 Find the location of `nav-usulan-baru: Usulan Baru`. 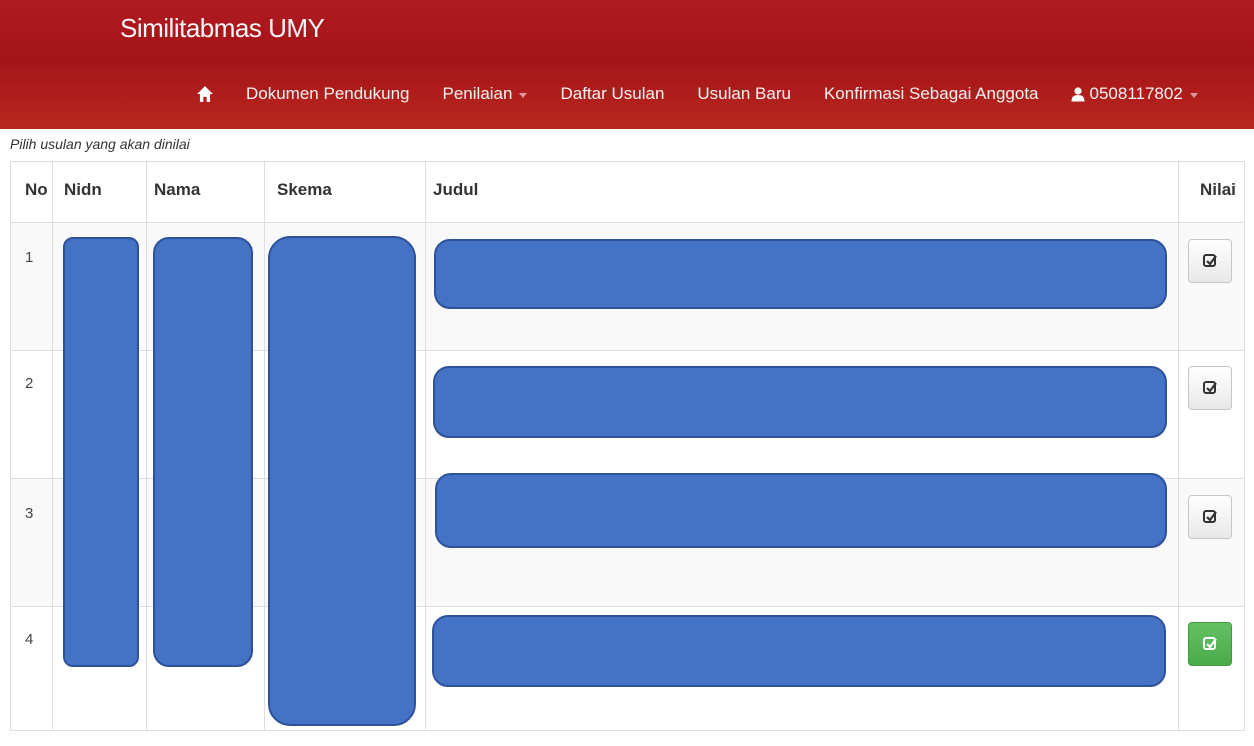

nav-usulan-baru: Usulan Baru is located at coordinates (744, 94).